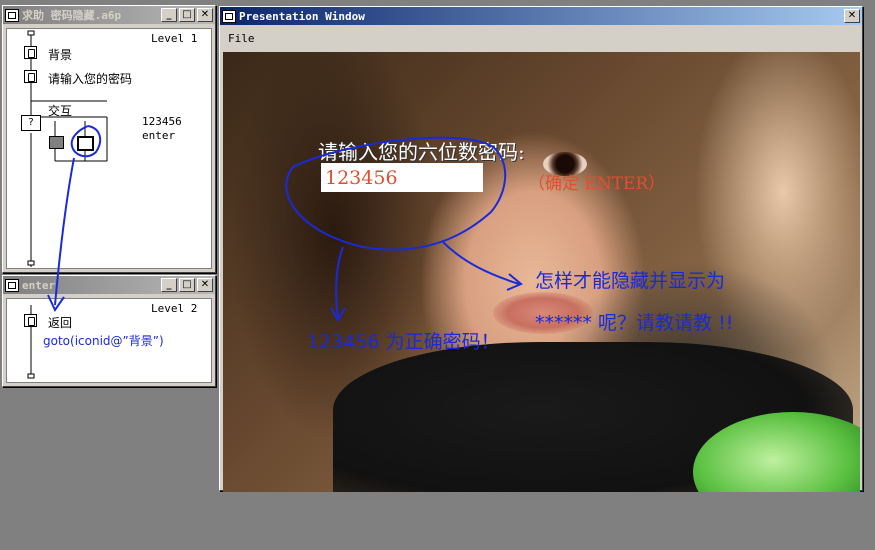  What do you see at coordinates (60, 111) in the screenshot?
I see `icon-label-interaction: 交互` at bounding box center [60, 111].